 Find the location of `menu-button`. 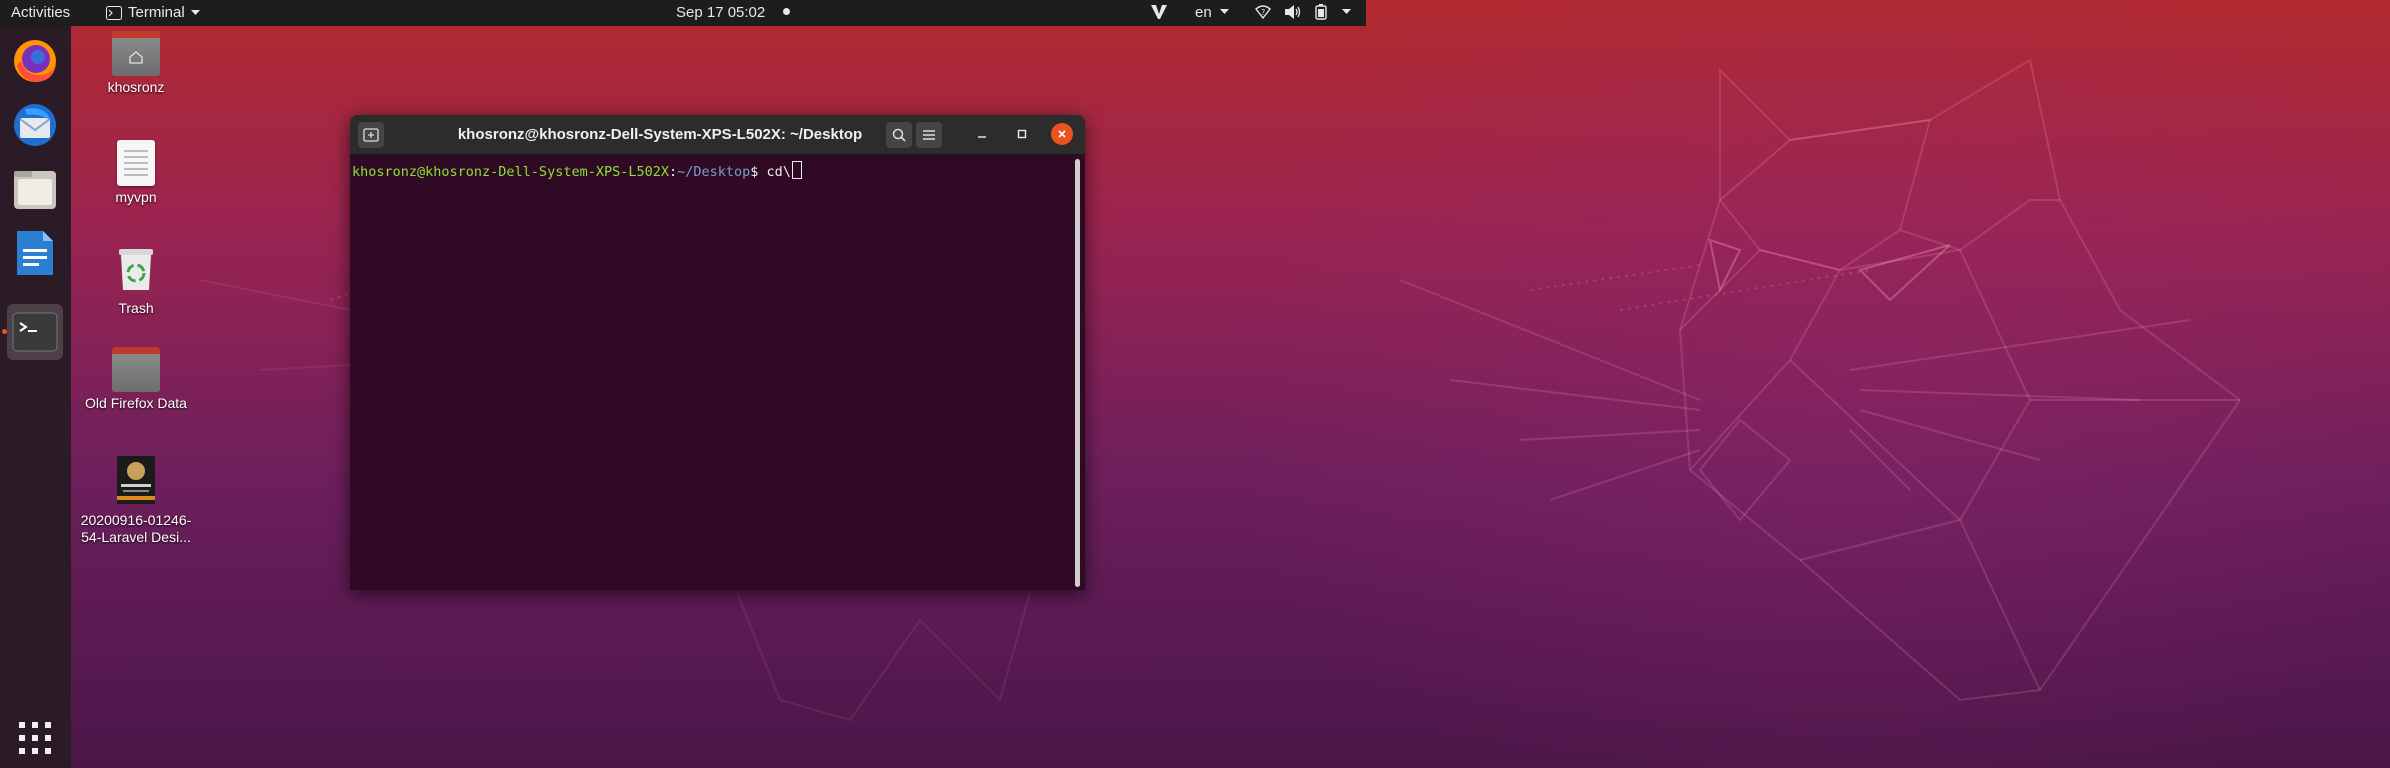

menu-button is located at coordinates (929, 135).